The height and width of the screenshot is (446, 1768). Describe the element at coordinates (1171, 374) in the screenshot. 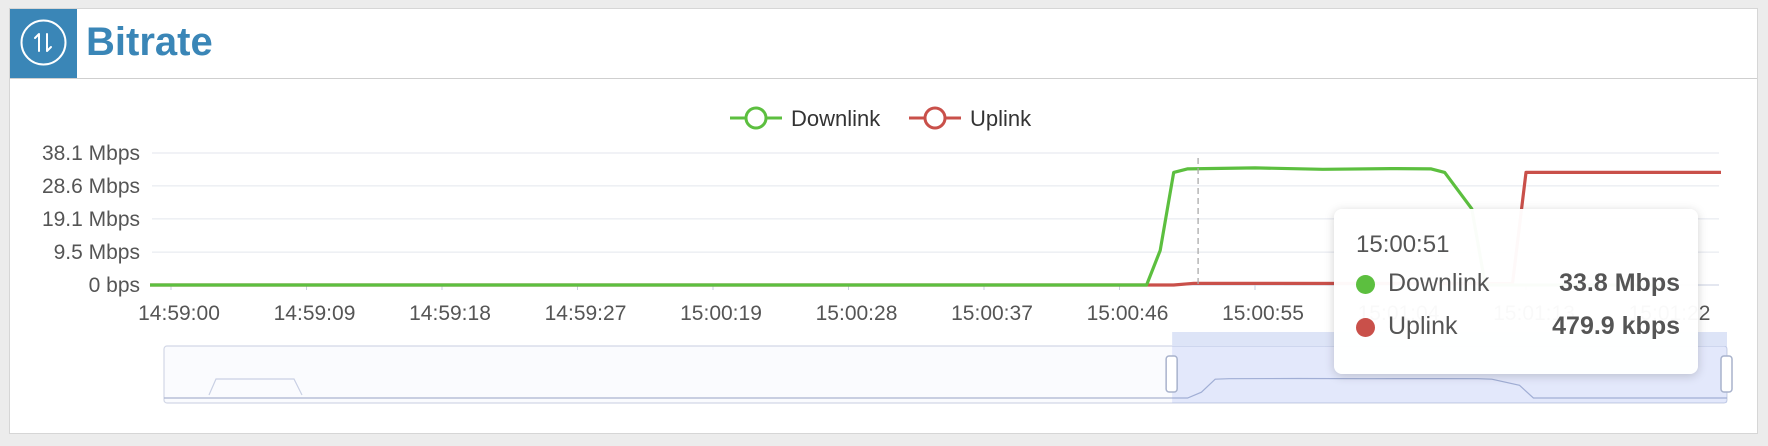

I see `zoom-handle-left` at that location.